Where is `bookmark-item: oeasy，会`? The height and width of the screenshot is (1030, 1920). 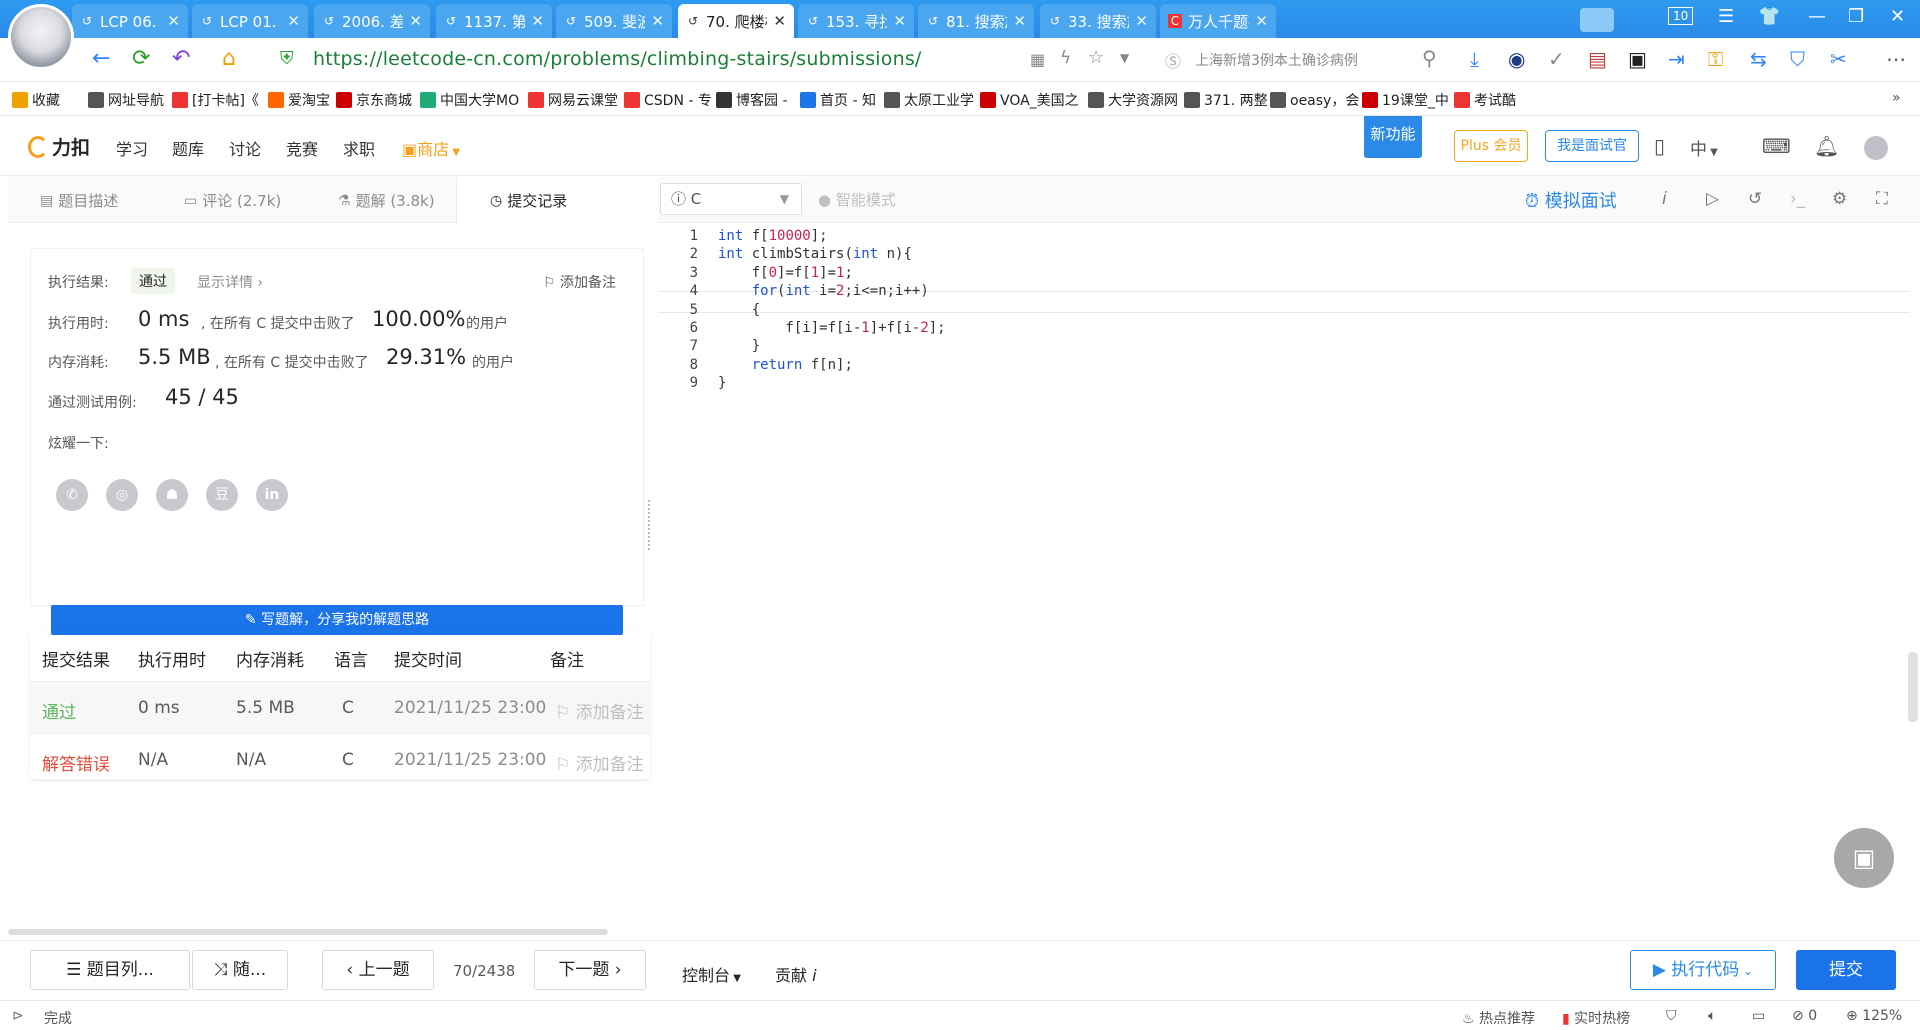 bookmark-item: oeasy，会 is located at coordinates (1314, 100).